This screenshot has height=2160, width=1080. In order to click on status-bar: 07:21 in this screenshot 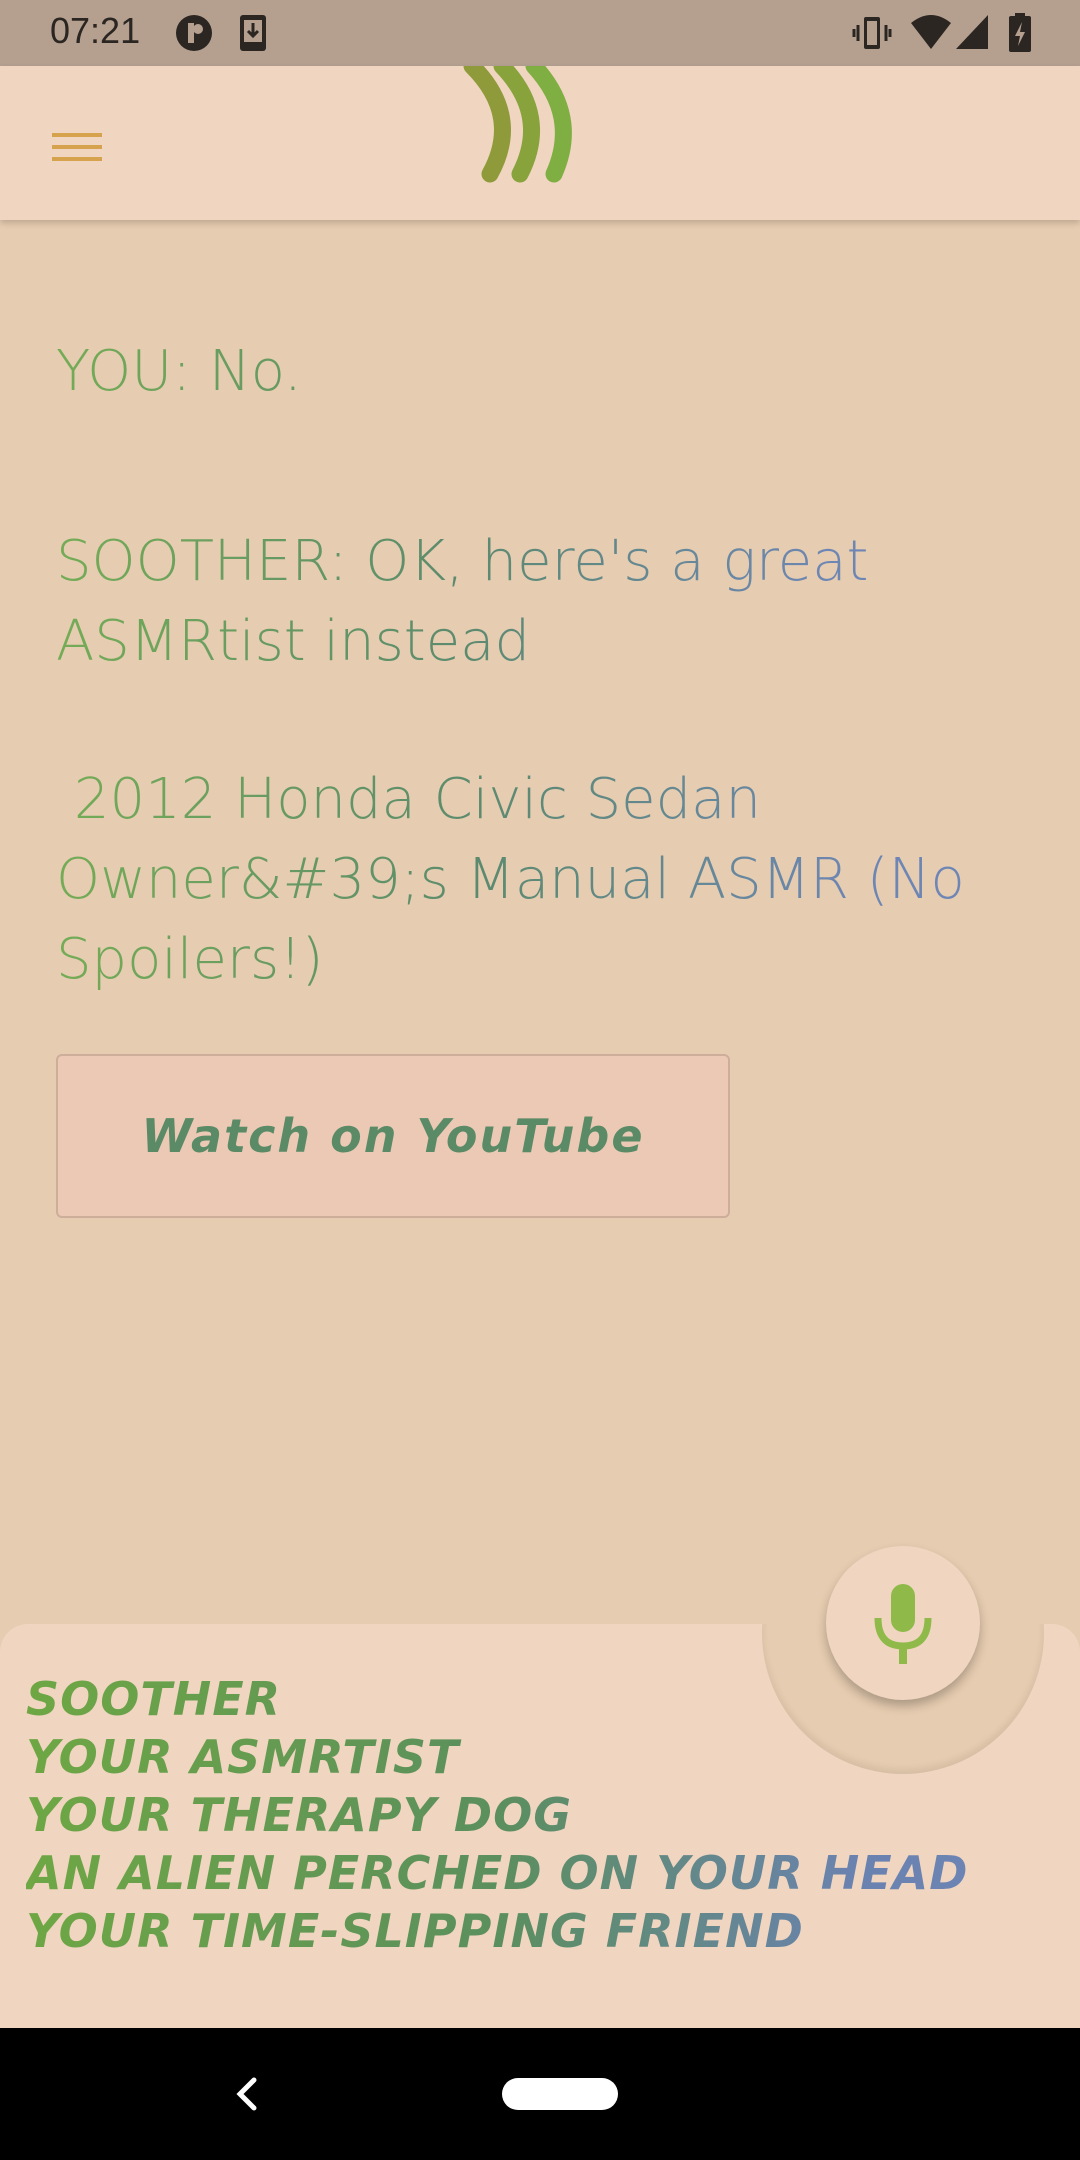, I will do `click(540, 33)`.